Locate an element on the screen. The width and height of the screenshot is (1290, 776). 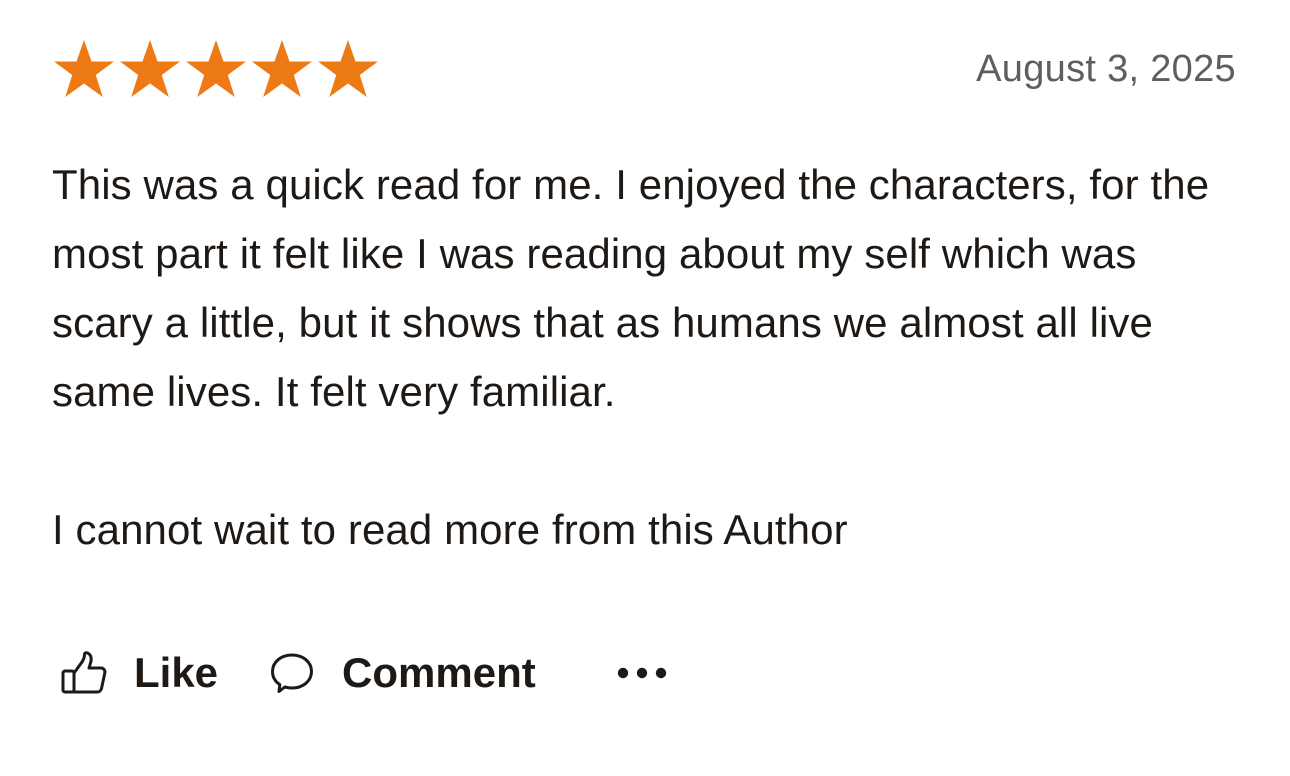
review-header: August 3, 2025 is located at coordinates (644, 69).